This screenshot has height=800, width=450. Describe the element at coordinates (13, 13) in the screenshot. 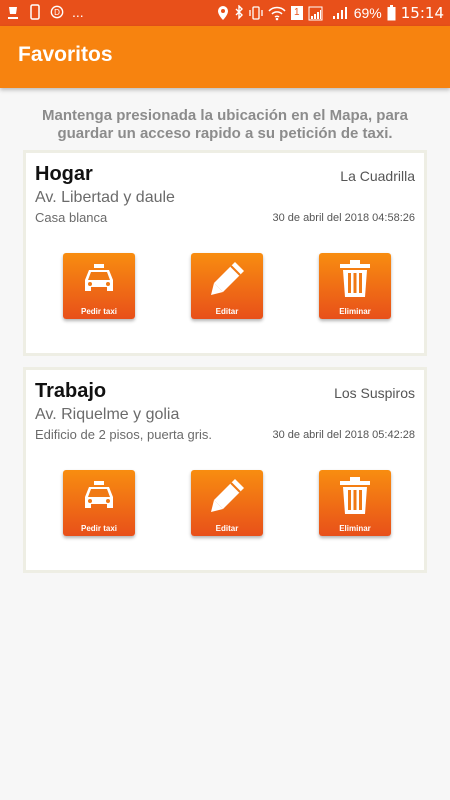

I see `notification-icon` at that location.